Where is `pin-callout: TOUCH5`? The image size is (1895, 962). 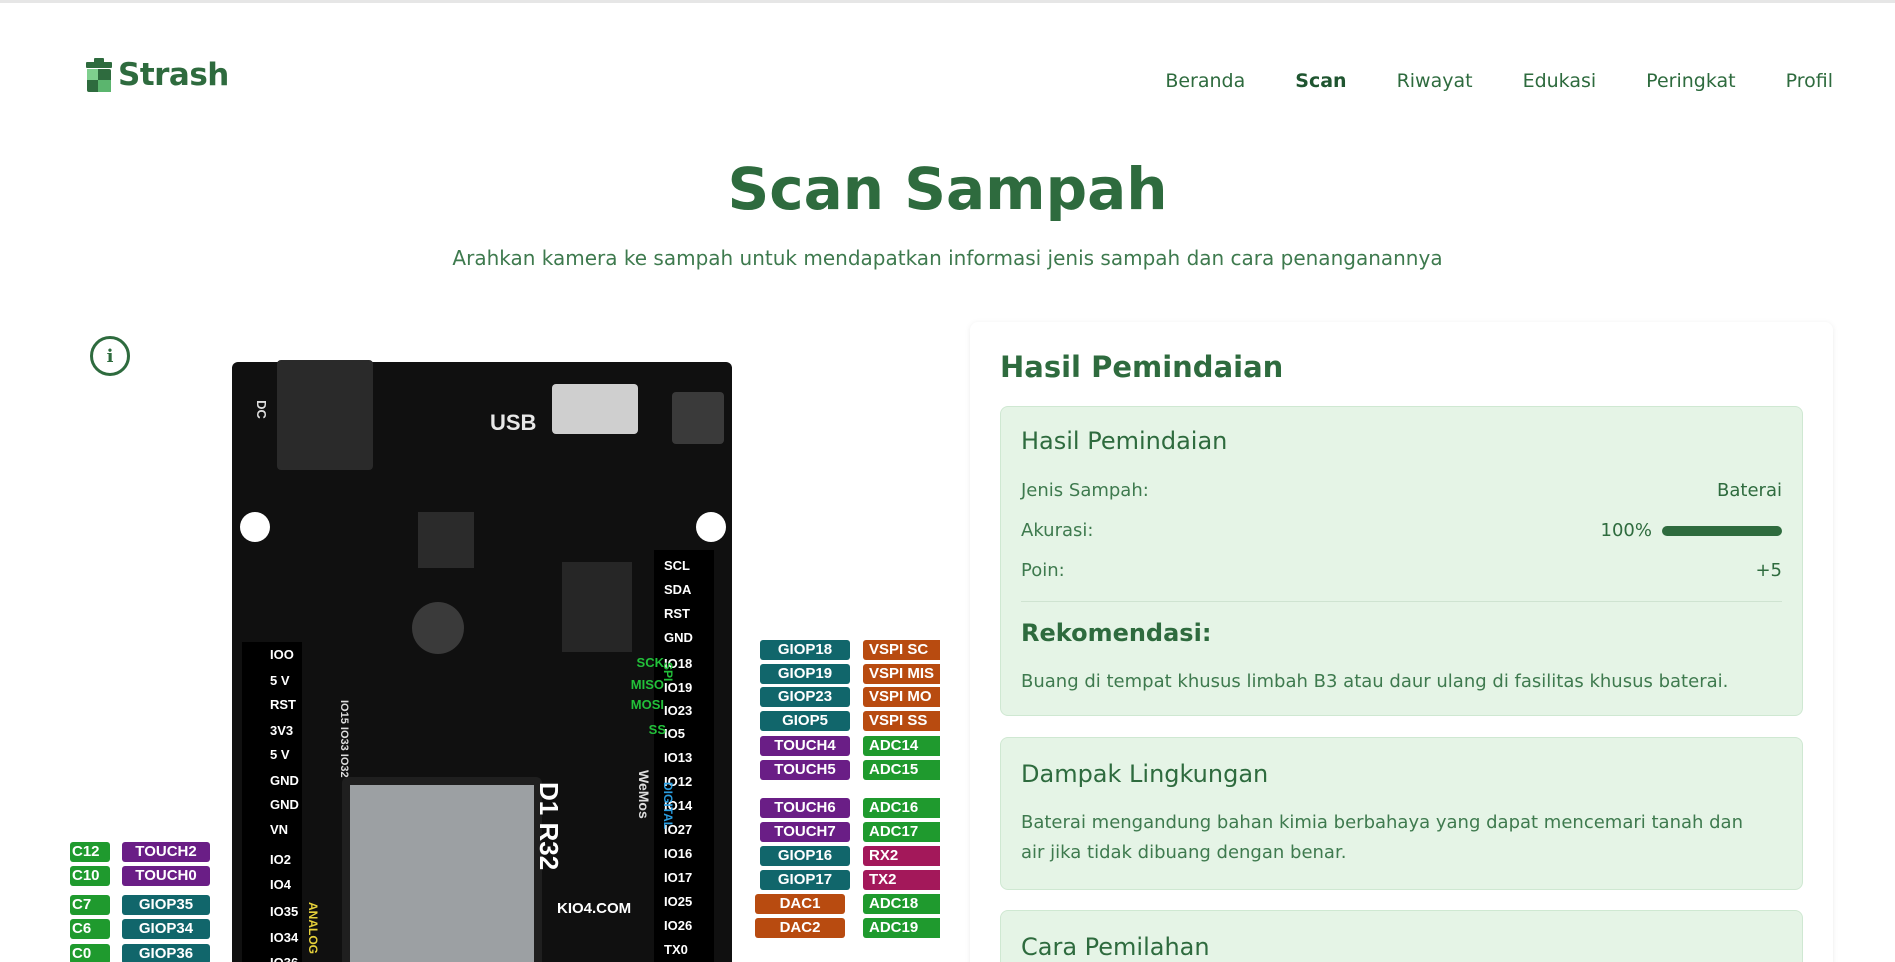 pin-callout: TOUCH5 is located at coordinates (805, 770).